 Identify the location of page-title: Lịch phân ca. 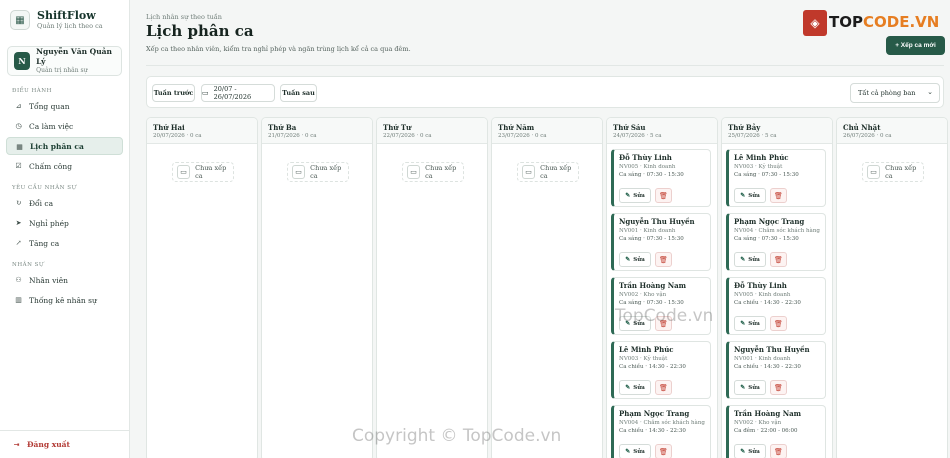
(200, 31).